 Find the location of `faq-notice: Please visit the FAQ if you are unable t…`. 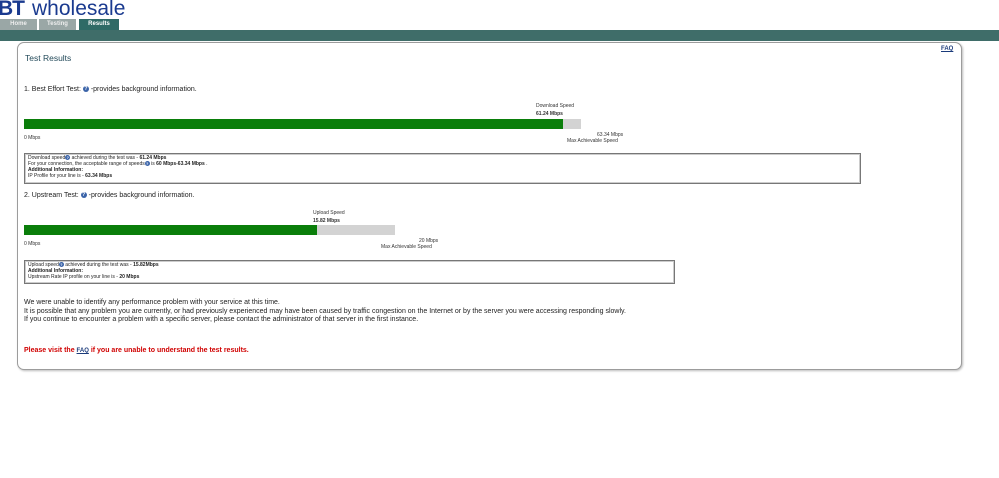

faq-notice: Please visit the FAQ if you are unable t… is located at coordinates (136, 350).